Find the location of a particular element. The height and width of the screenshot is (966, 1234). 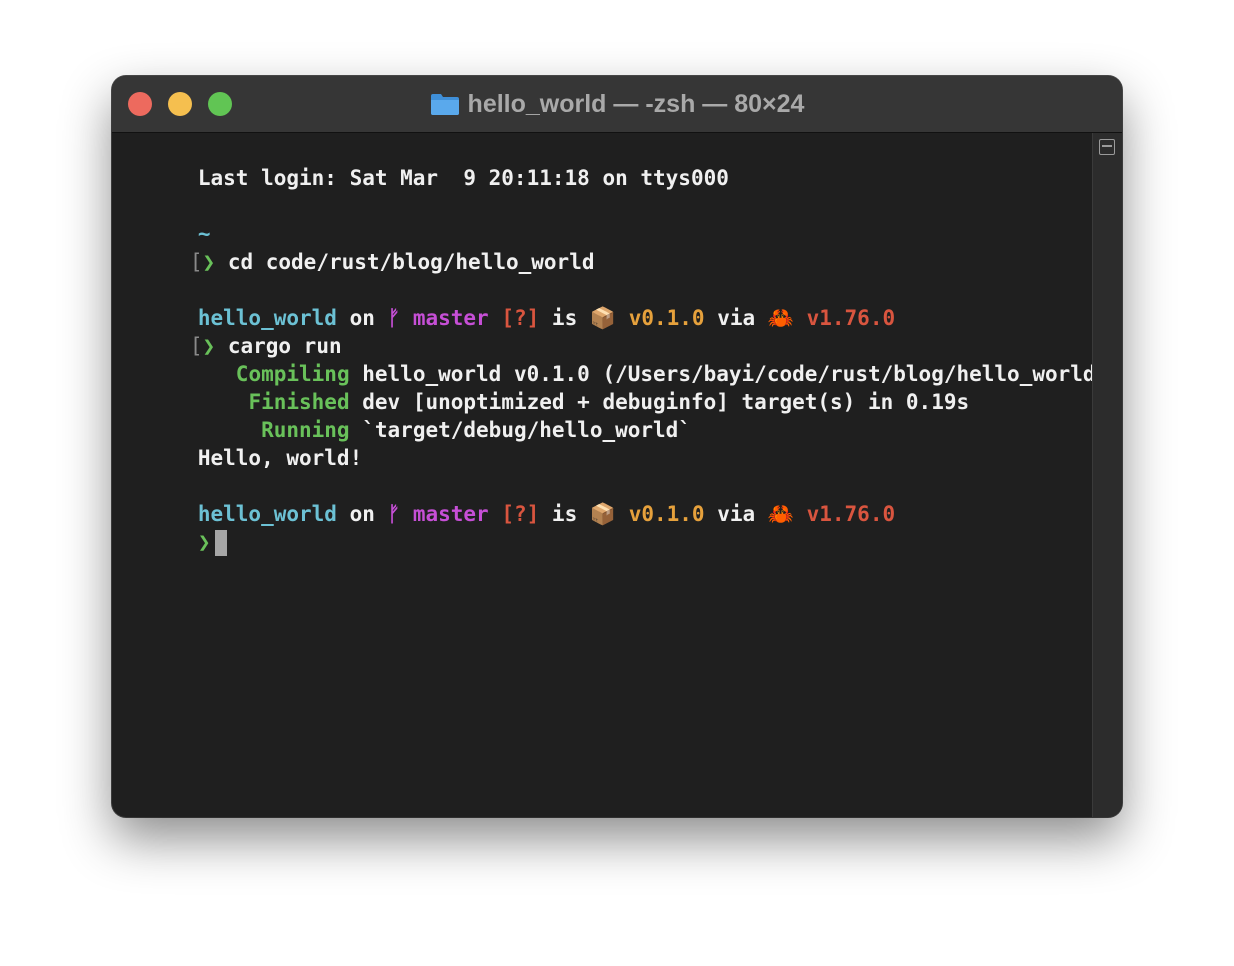

running-text: `target/debug/hello_world` is located at coordinates (526, 430).